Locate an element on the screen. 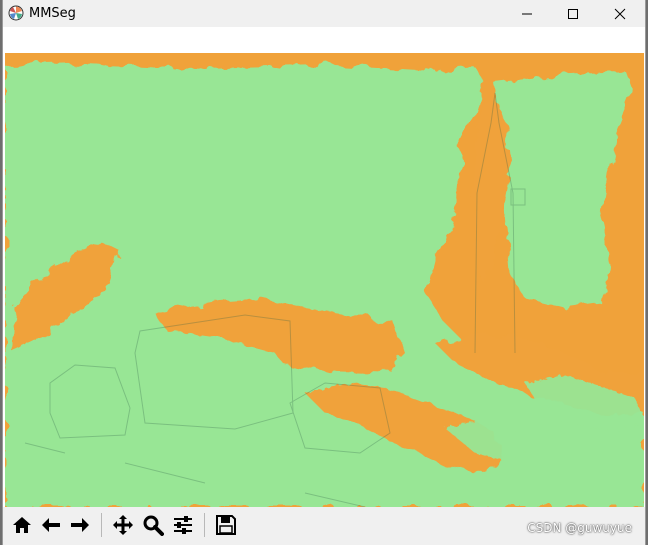  close-icon is located at coordinates (620, 13).